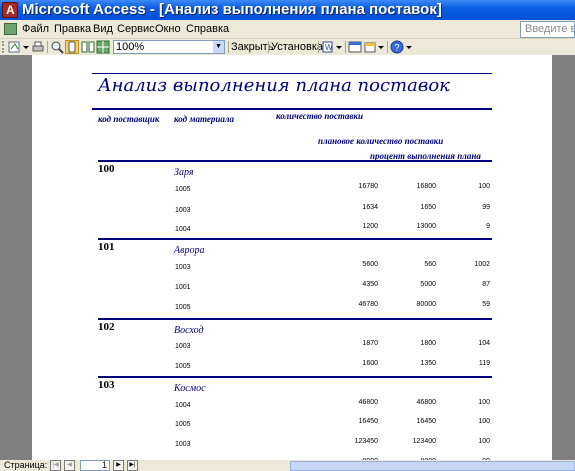  I want to click on toolbar-grip, so click(3, 47).